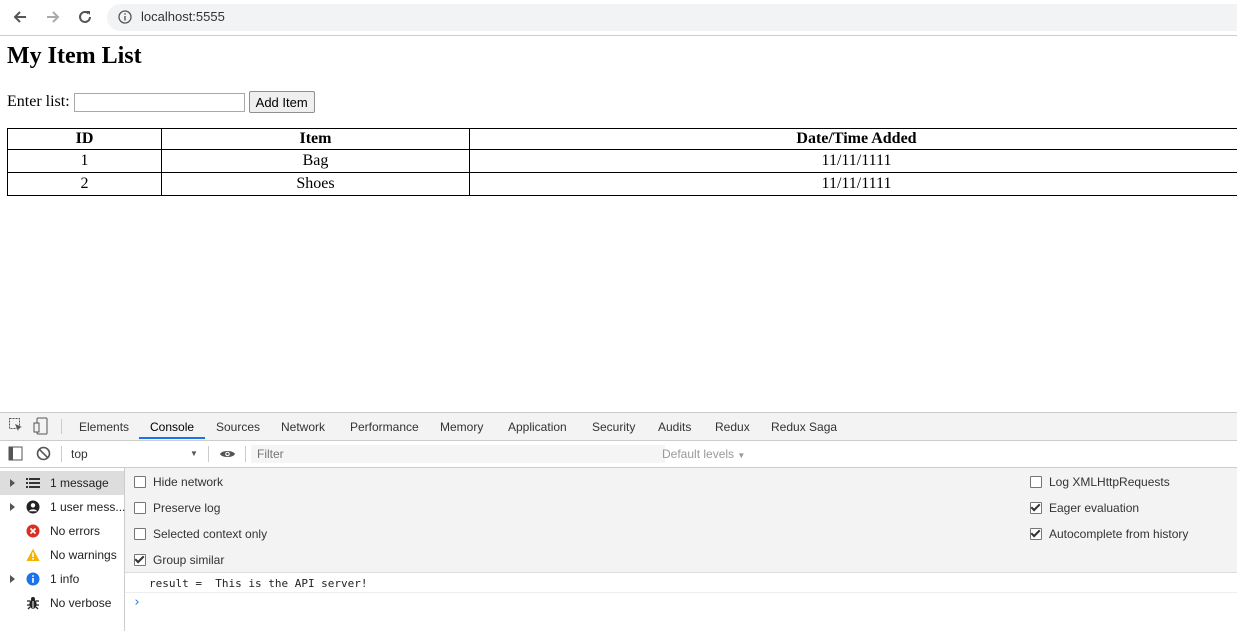 This screenshot has height=631, width=1237. Describe the element at coordinates (38, 102) in the screenshot. I see `list-input-label: Enter list:` at that location.